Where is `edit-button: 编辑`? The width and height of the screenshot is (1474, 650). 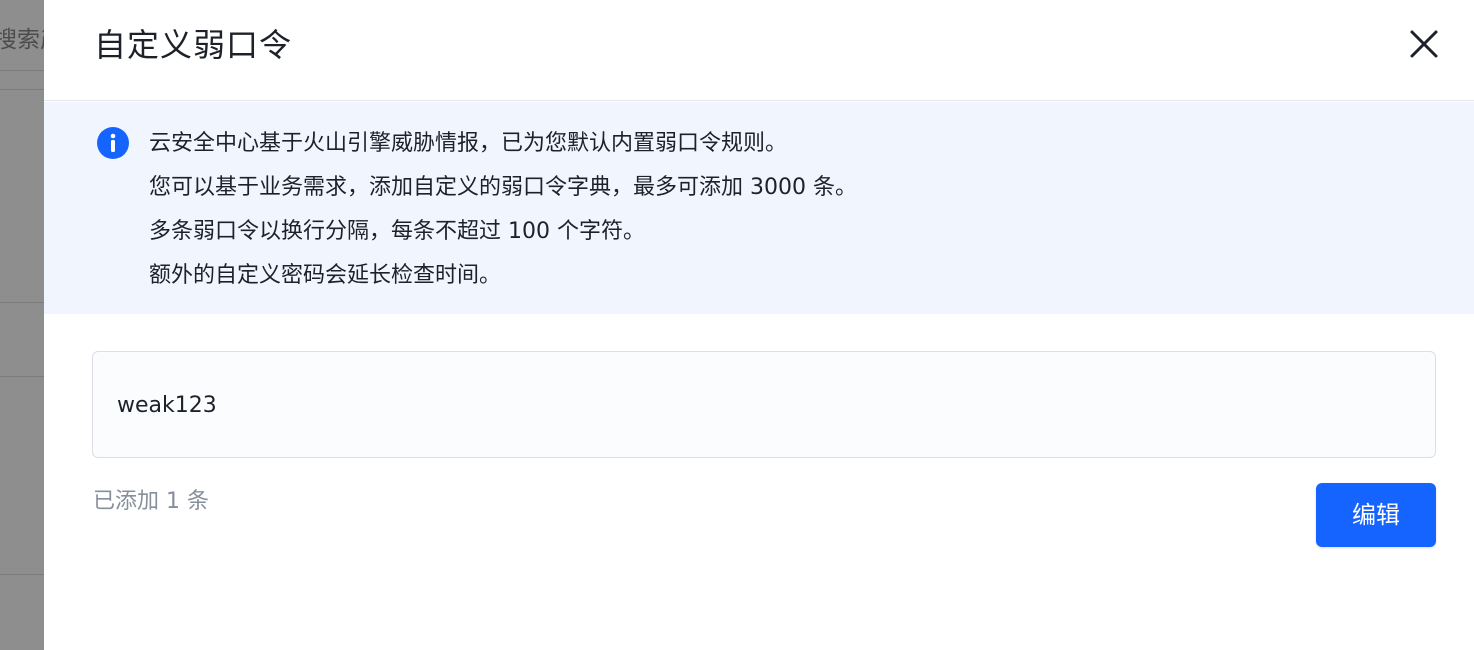 edit-button: 编辑 is located at coordinates (1376, 515).